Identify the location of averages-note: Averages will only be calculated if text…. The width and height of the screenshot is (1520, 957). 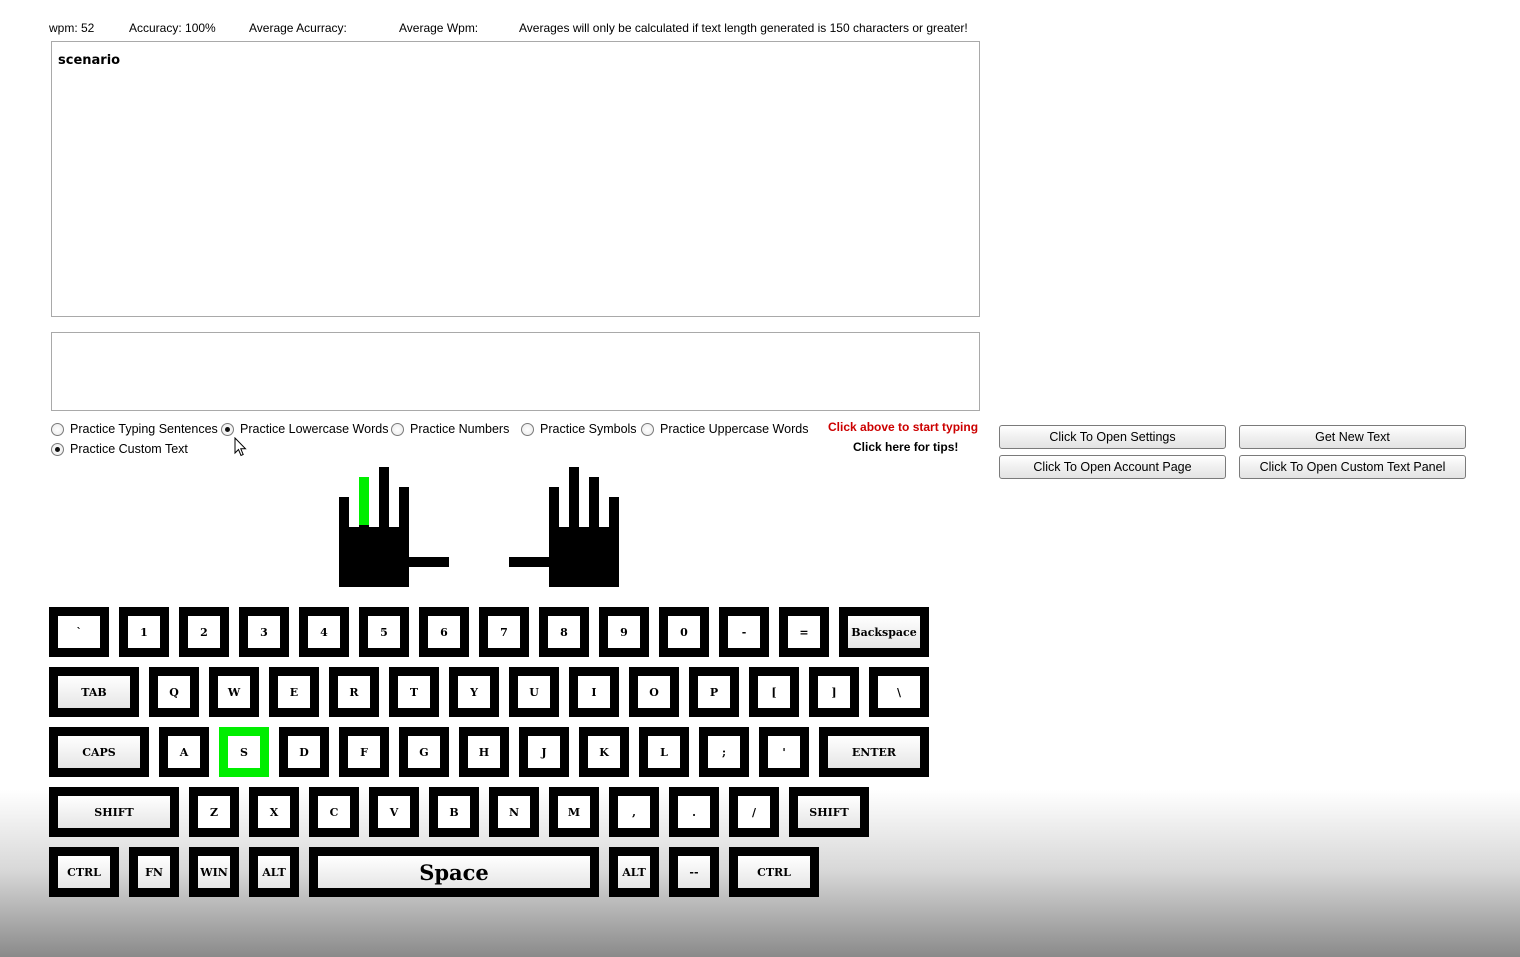
(743, 28).